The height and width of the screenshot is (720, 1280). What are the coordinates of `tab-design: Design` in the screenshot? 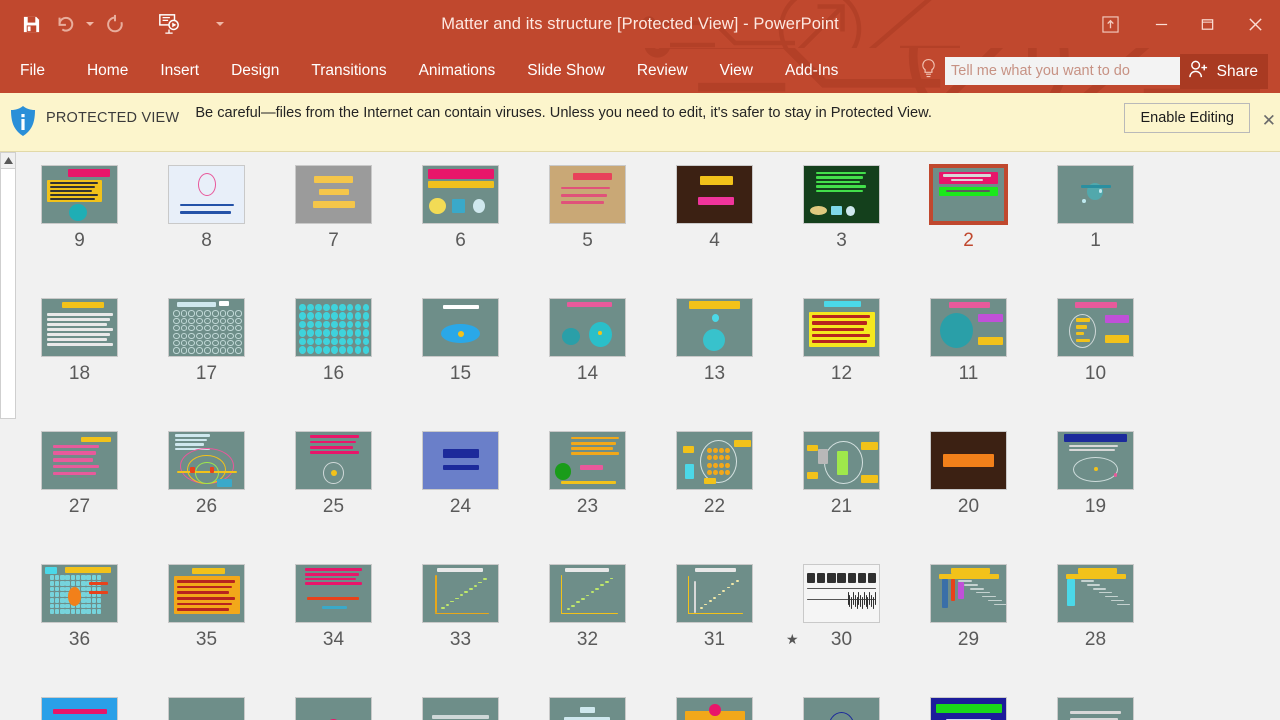 It's located at (255, 70).